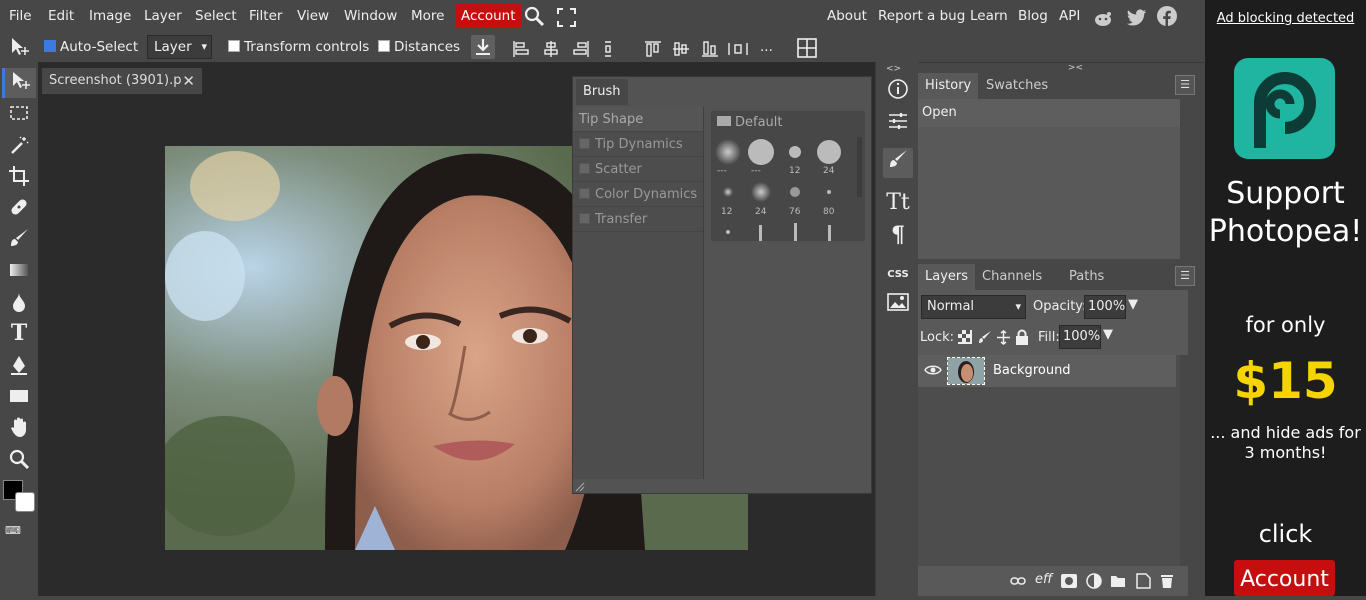  I want to click on menu-report-bug: Report a bug, so click(921, 16).